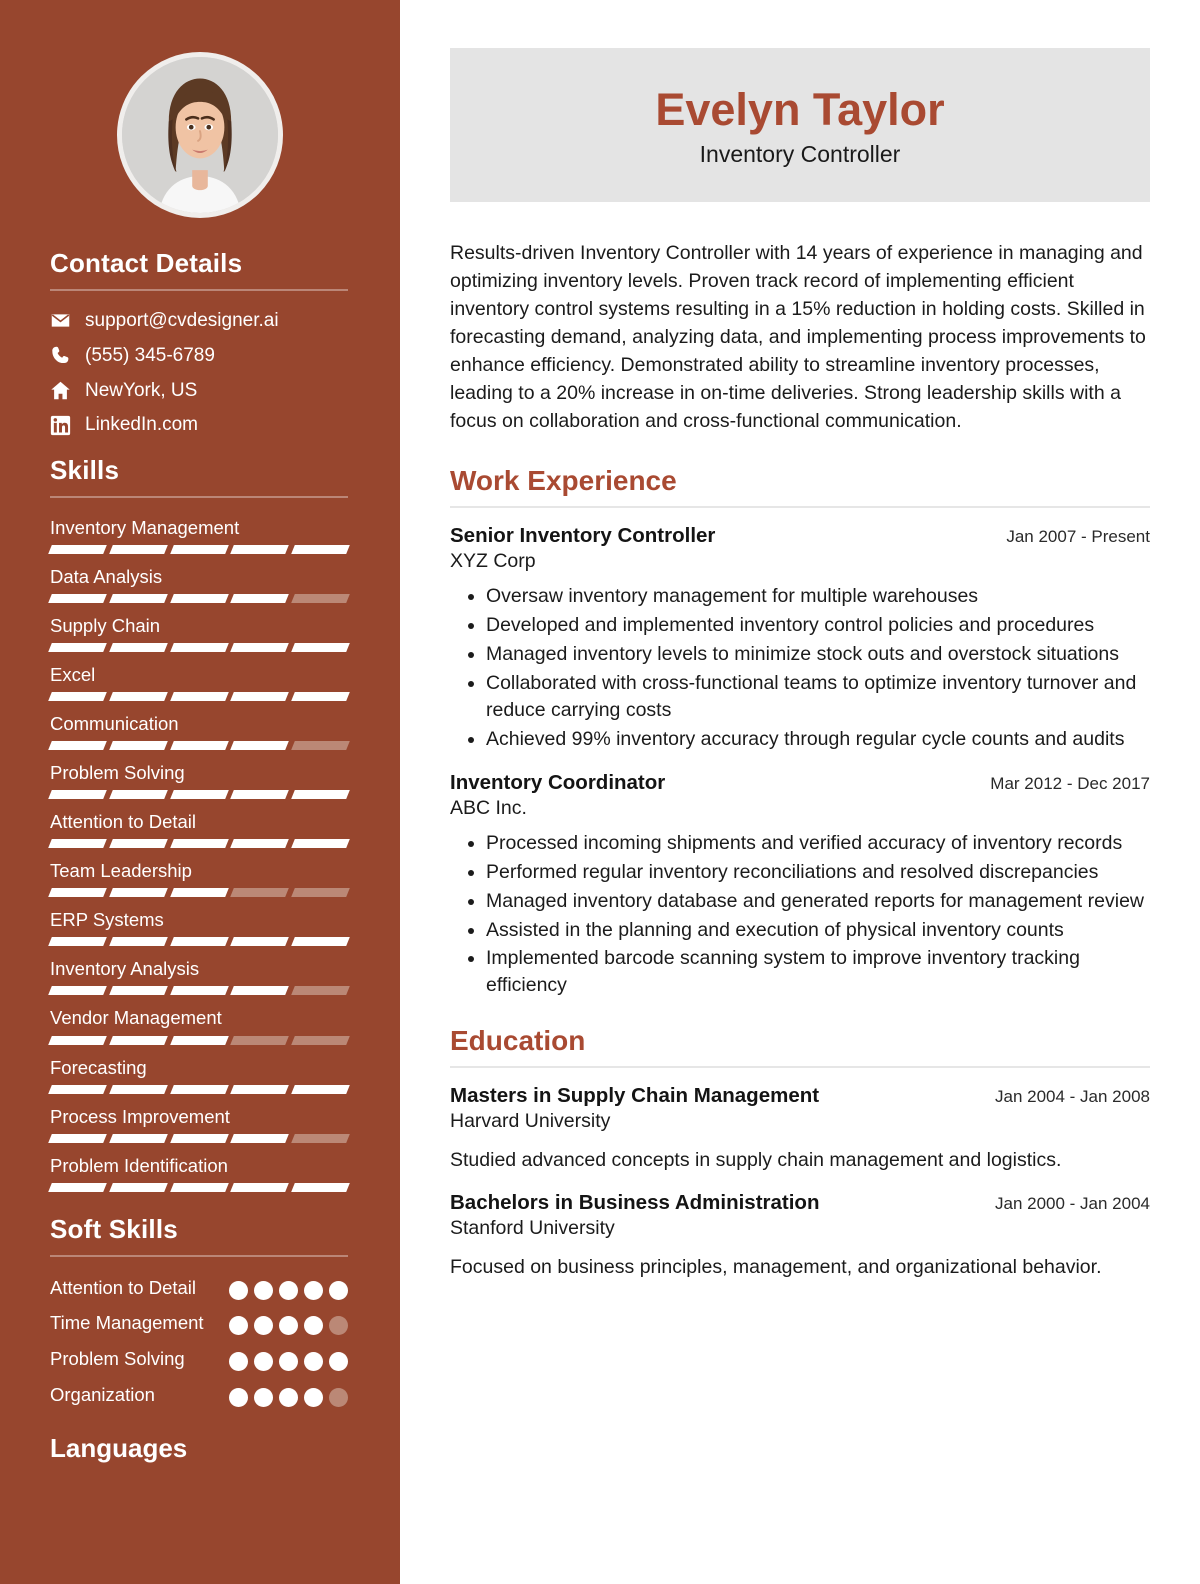 The width and height of the screenshot is (1200, 1584). Describe the element at coordinates (121, 871) in the screenshot. I see `skill-label: Team Leadership` at that location.